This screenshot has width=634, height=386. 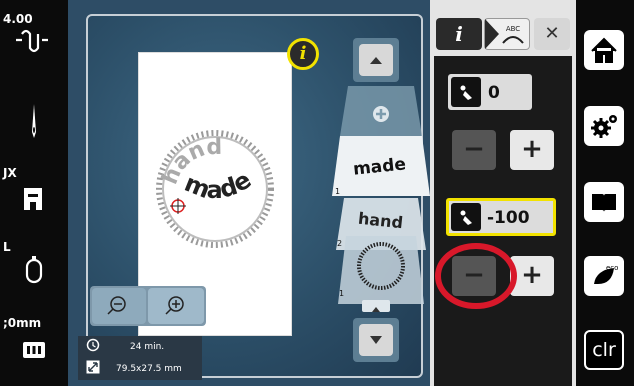 I want to click on home-icon, so click(x=604, y=50).